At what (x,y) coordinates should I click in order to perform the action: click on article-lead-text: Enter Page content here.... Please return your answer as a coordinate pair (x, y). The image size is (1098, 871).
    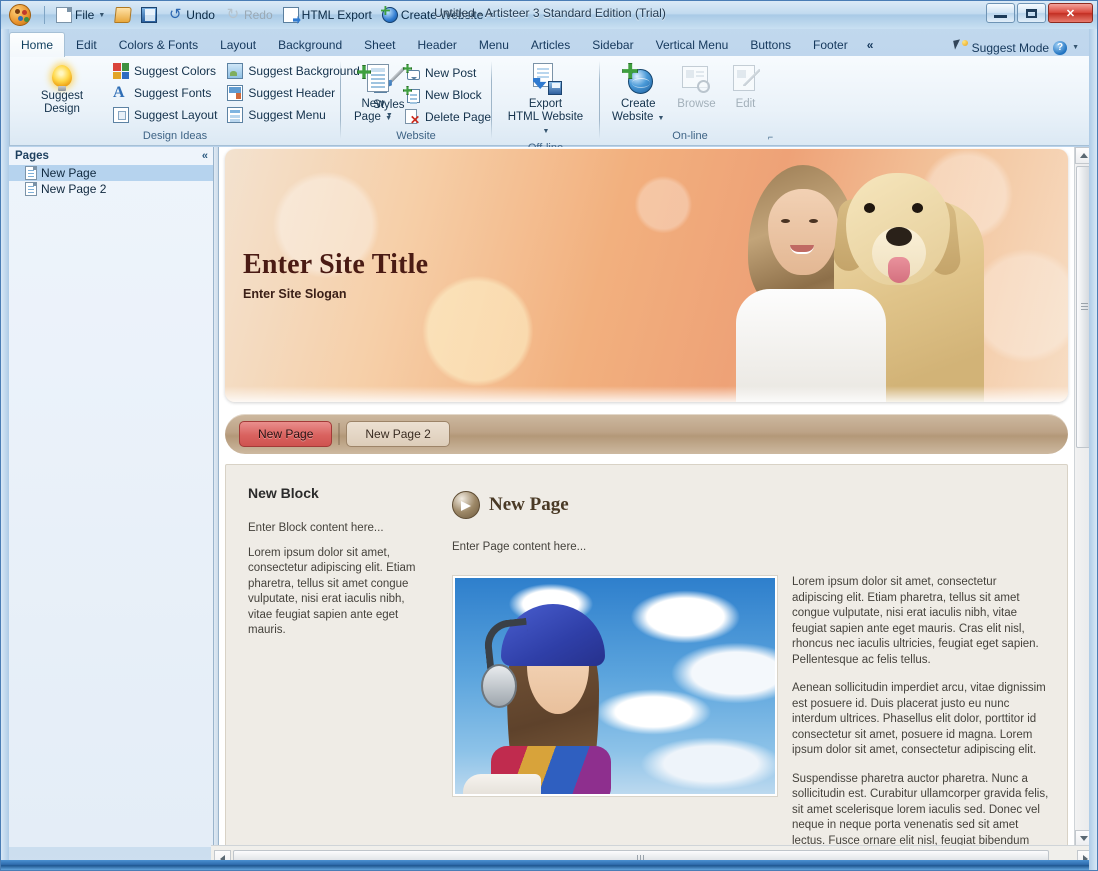
    Looking at the image, I should click on (750, 547).